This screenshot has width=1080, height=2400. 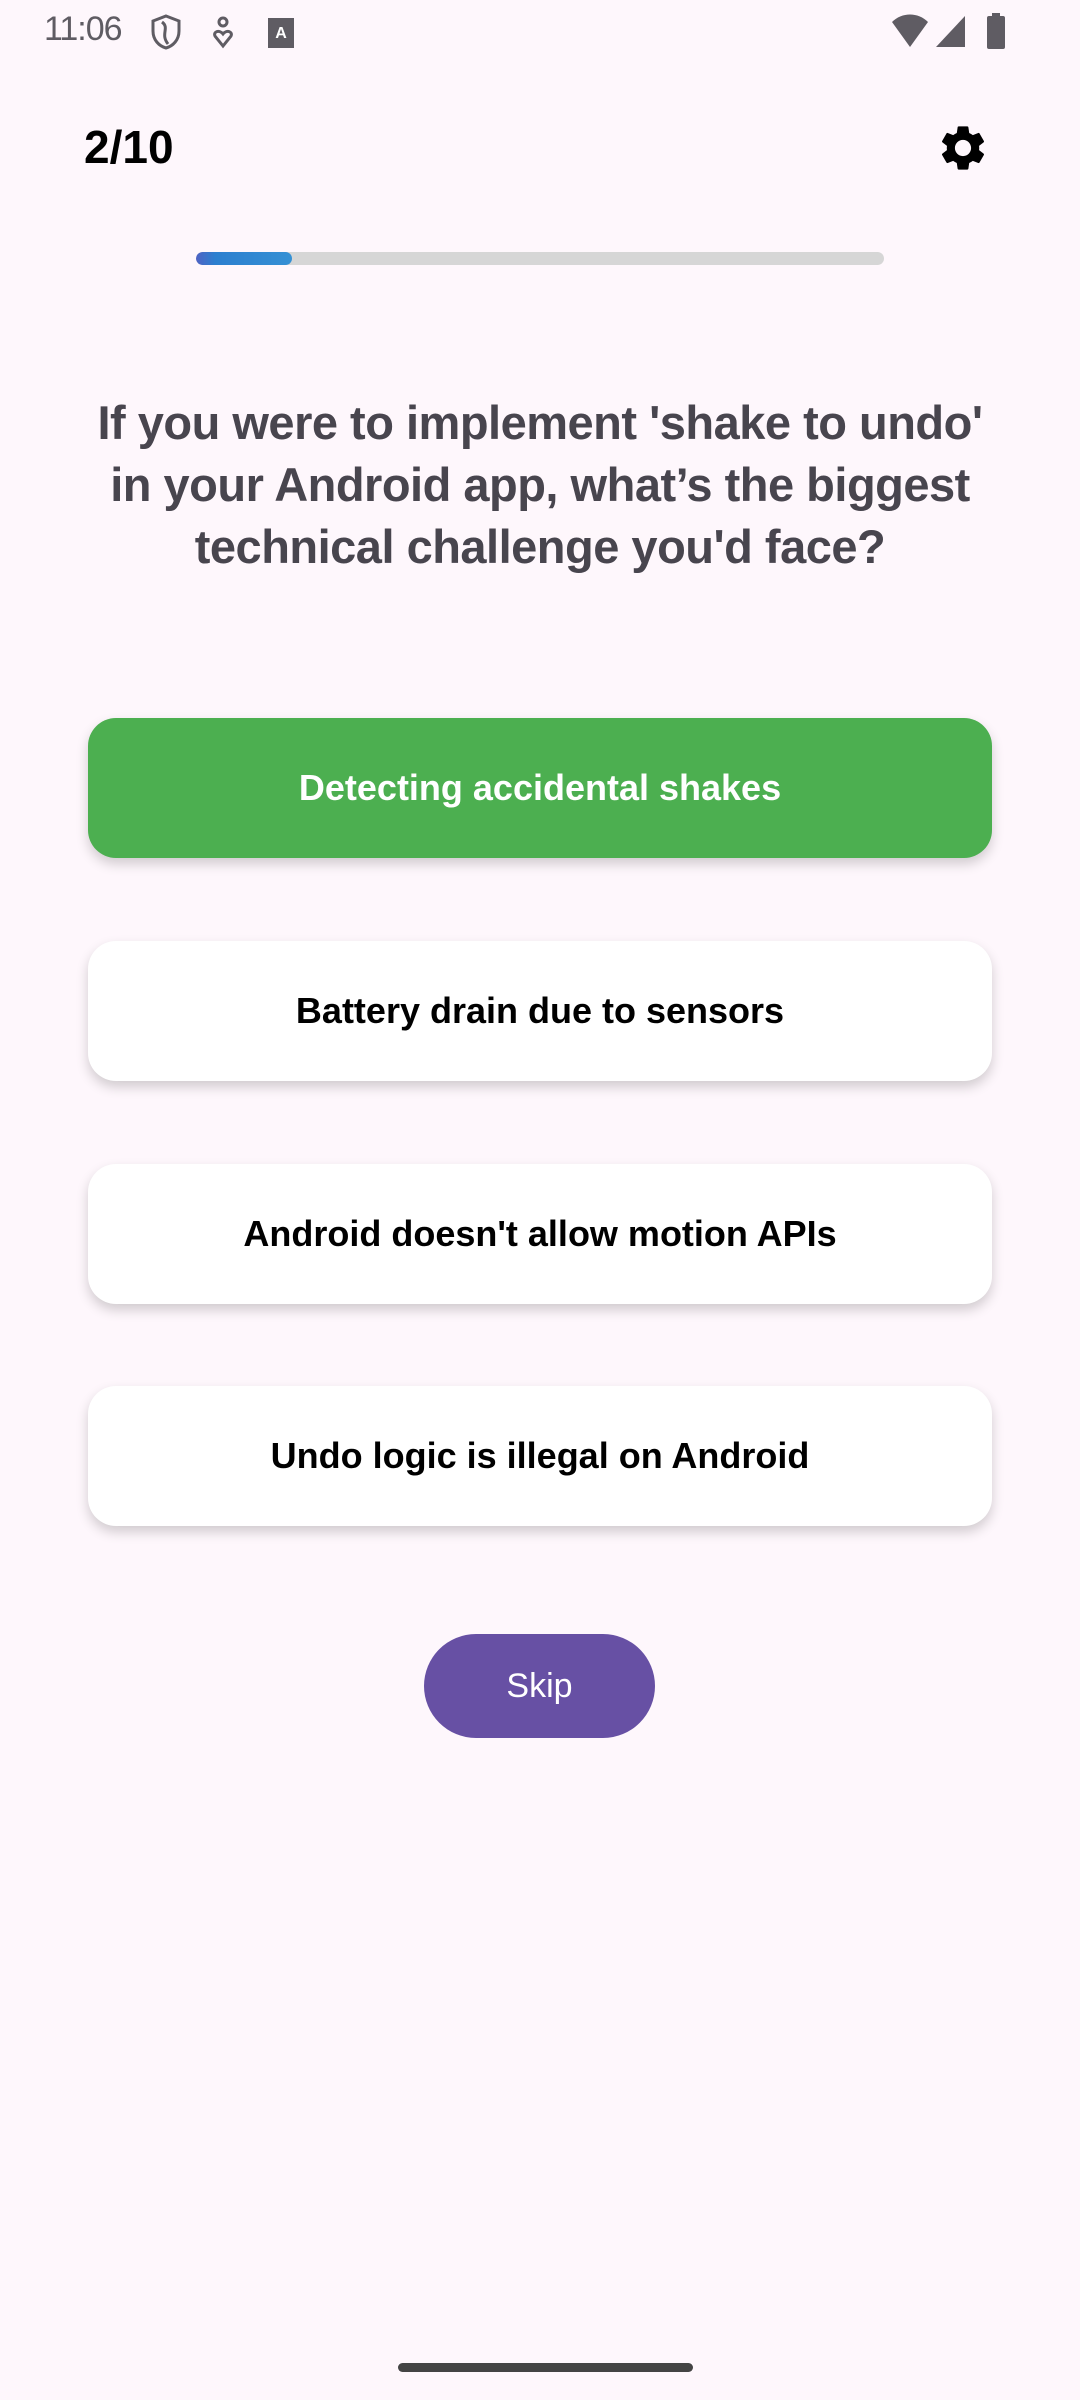 I want to click on keyboard-a-icon: A, so click(x=281, y=33).